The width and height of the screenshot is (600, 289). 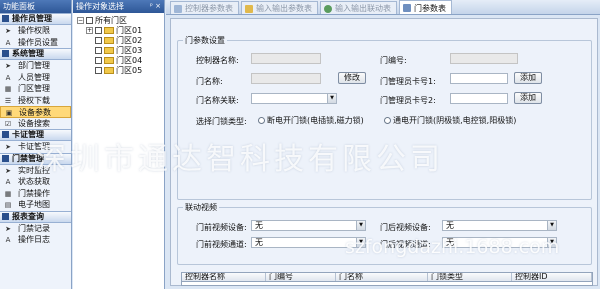 I want to click on col-lock-type: 门锁类型, so click(x=470, y=277).